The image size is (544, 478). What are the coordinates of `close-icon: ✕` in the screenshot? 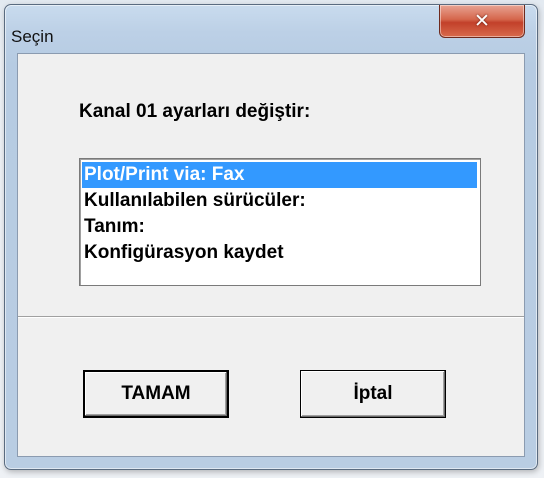 It's located at (482, 20).